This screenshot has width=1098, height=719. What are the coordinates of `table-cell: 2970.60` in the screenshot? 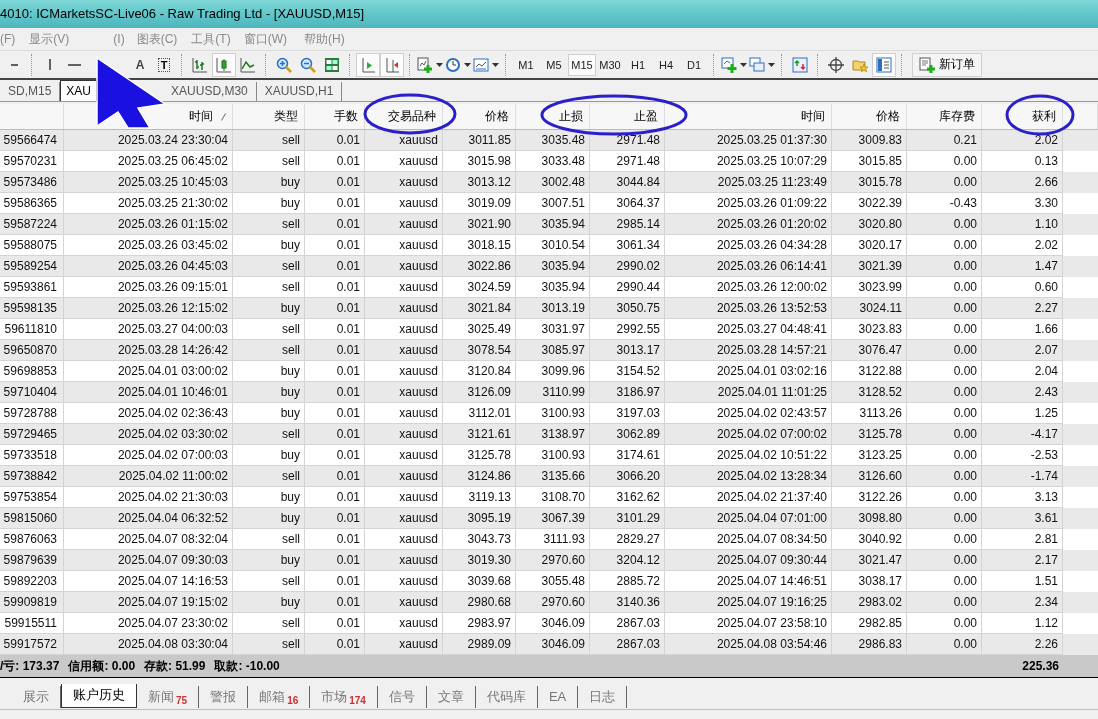 It's located at (553, 560).